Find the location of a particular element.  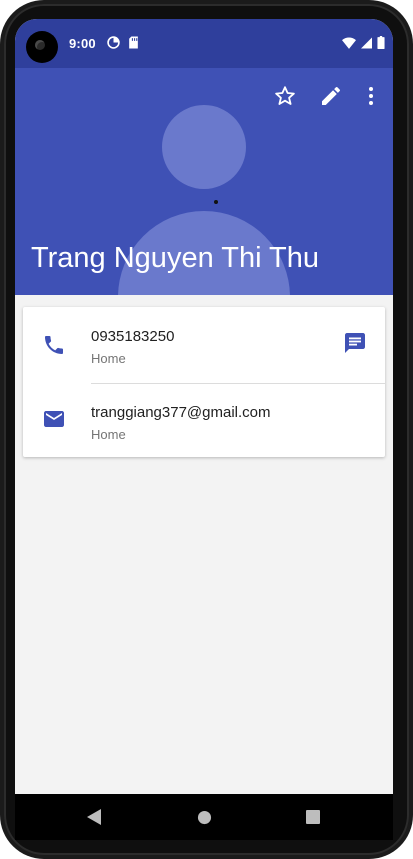

front-camera is located at coordinates (42, 47).